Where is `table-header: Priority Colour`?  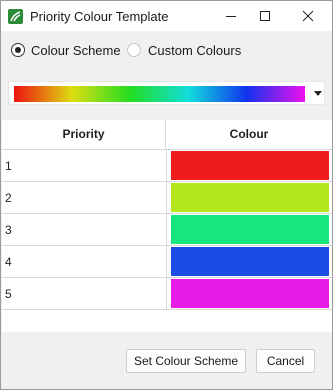 table-header: Priority Colour is located at coordinates (167, 135).